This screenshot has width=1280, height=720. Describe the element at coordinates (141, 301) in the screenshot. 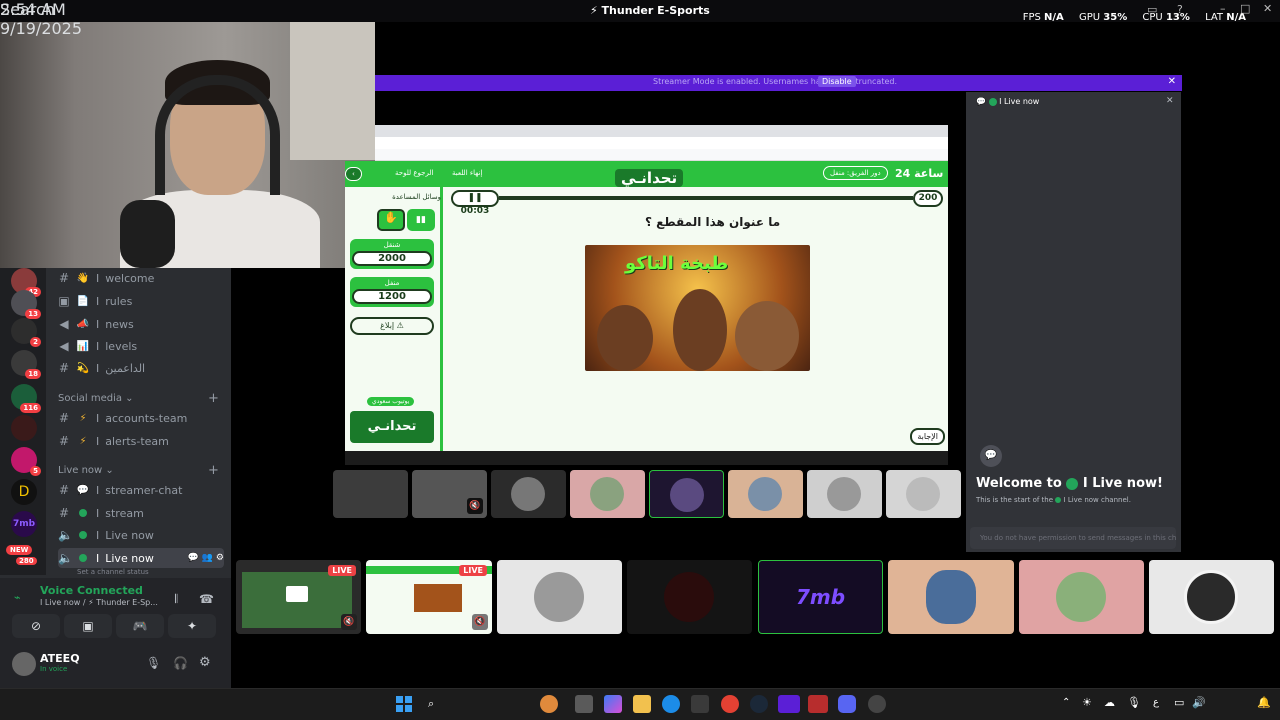

I see `channel-rules: ▣ 📄 Irules` at that location.